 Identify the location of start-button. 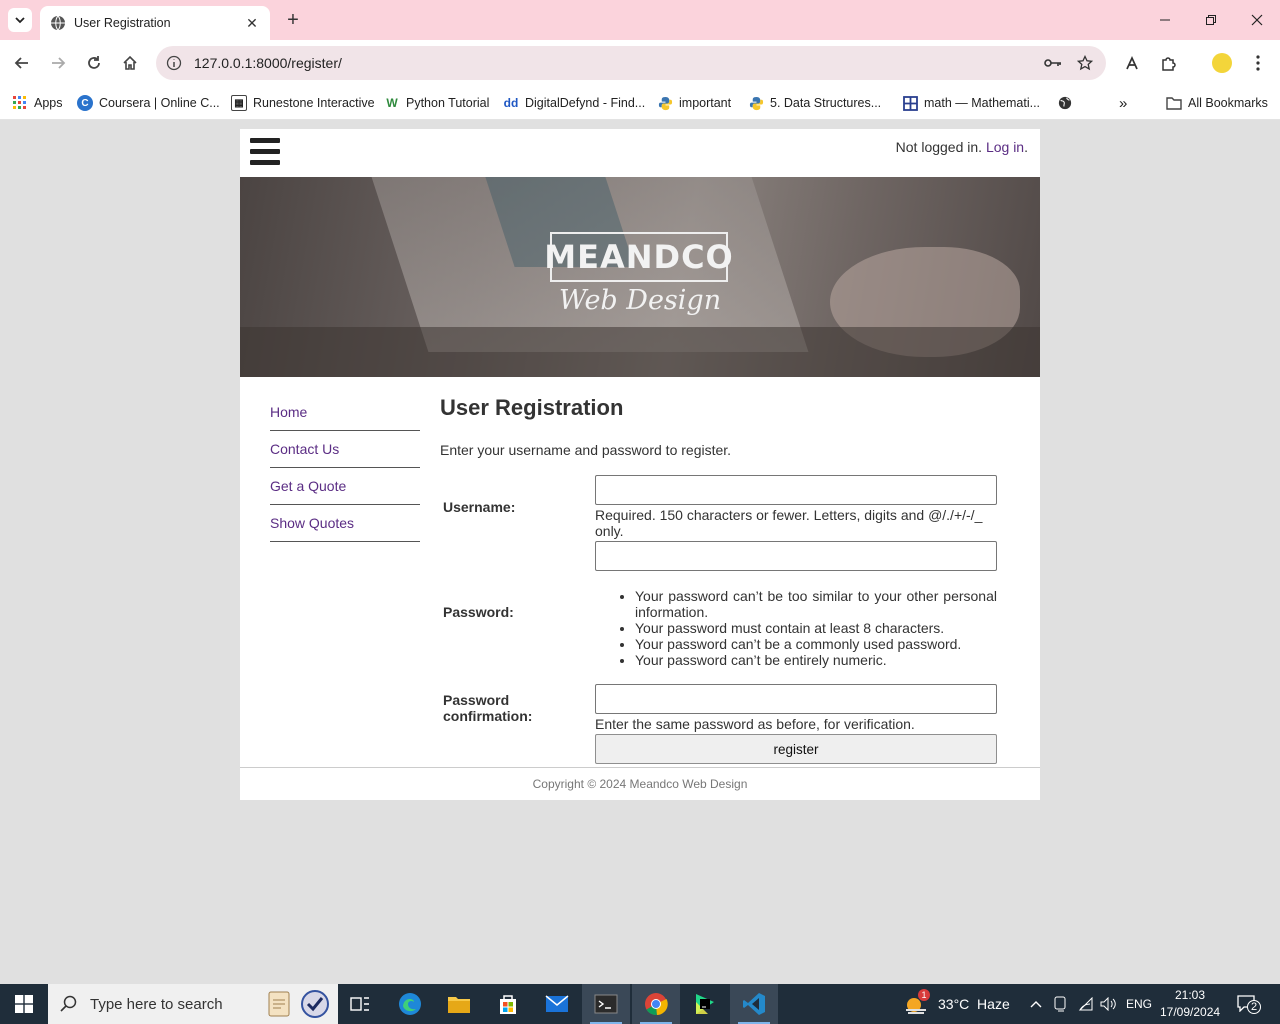
(24, 1004).